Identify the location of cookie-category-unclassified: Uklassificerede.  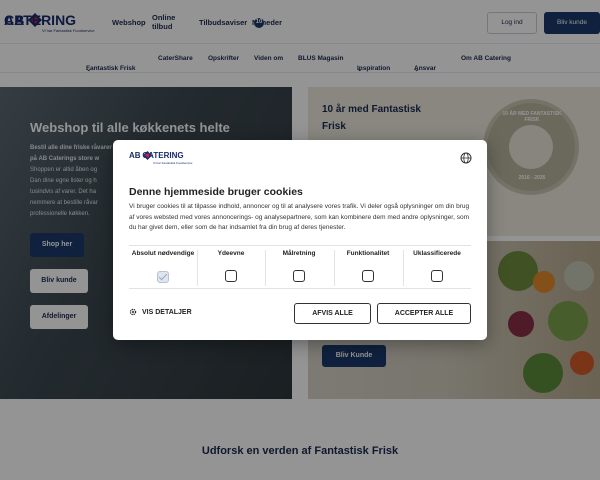
(437, 268).